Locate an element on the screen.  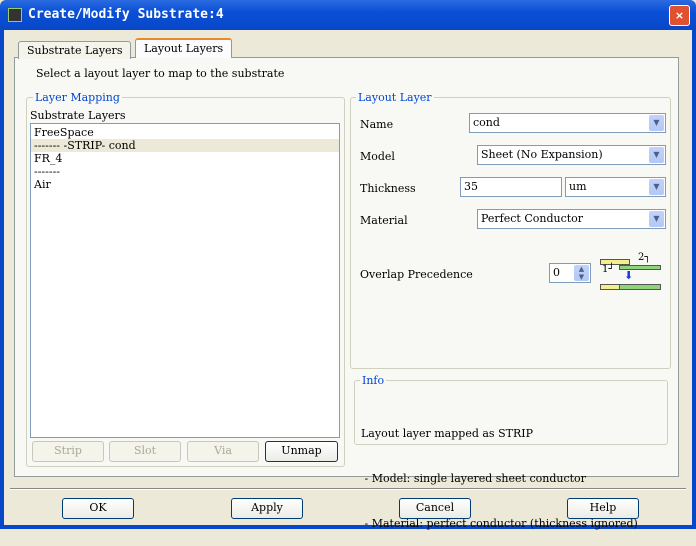
via-button: Via is located at coordinates (223, 451).